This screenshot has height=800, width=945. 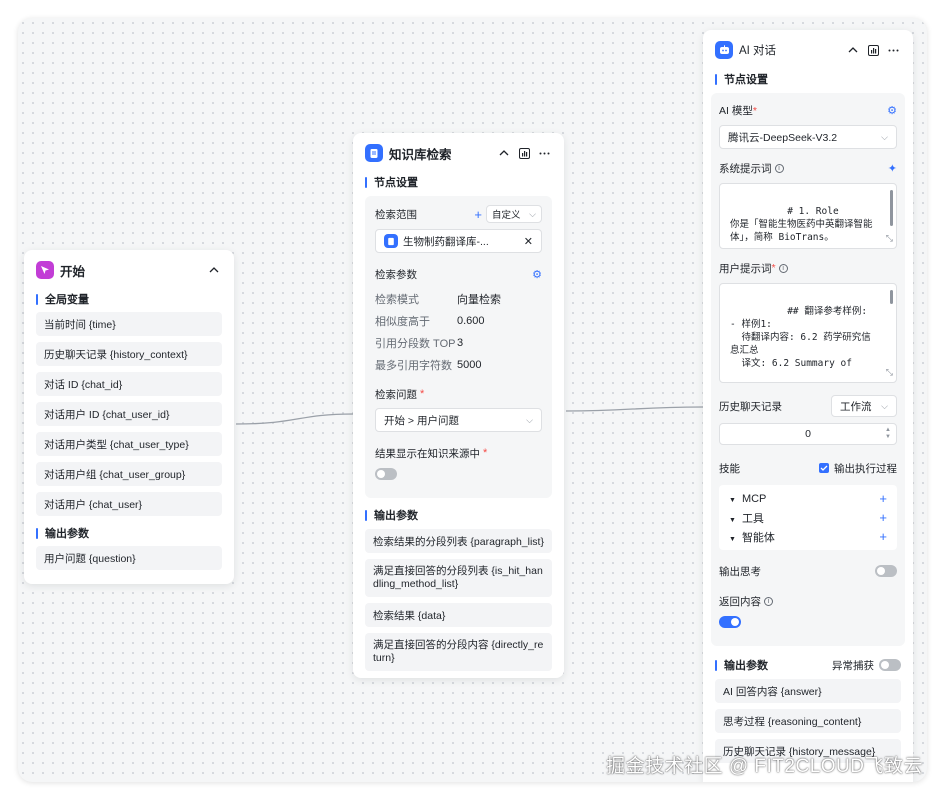 I want to click on param-label: 引用分段数 TOP, so click(x=415, y=344).